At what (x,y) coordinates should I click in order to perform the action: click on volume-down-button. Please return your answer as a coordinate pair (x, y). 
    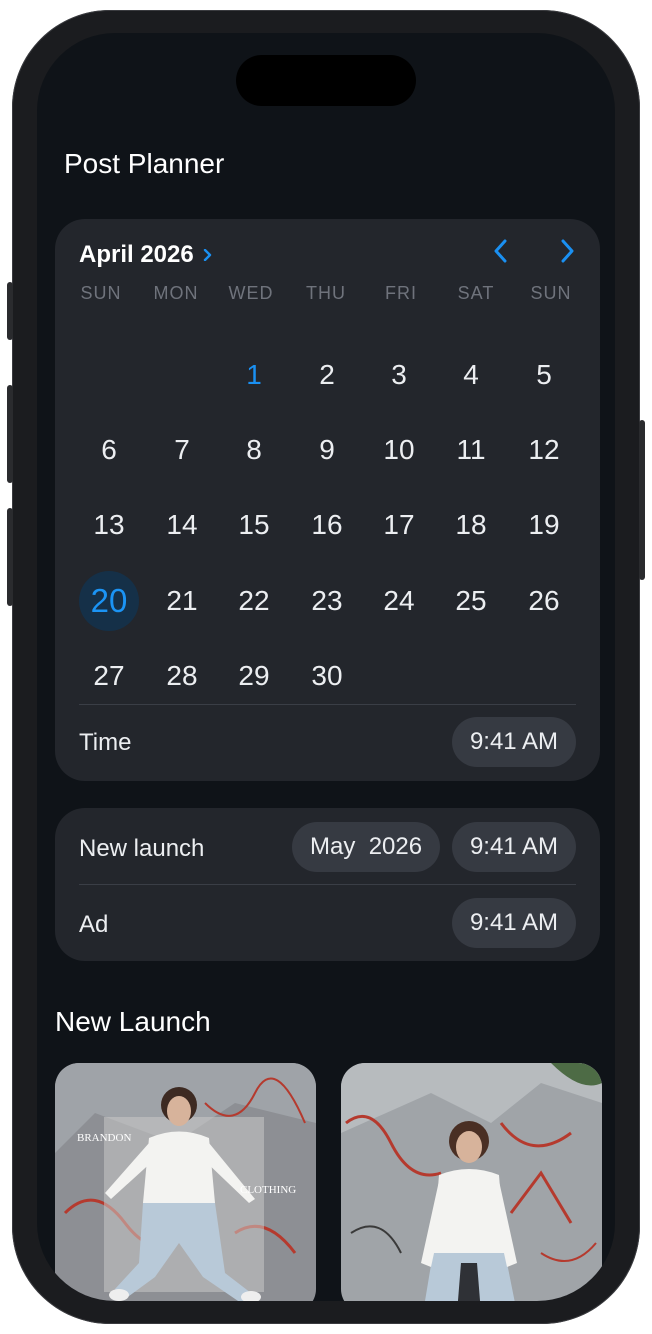
    Looking at the image, I should click on (10, 557).